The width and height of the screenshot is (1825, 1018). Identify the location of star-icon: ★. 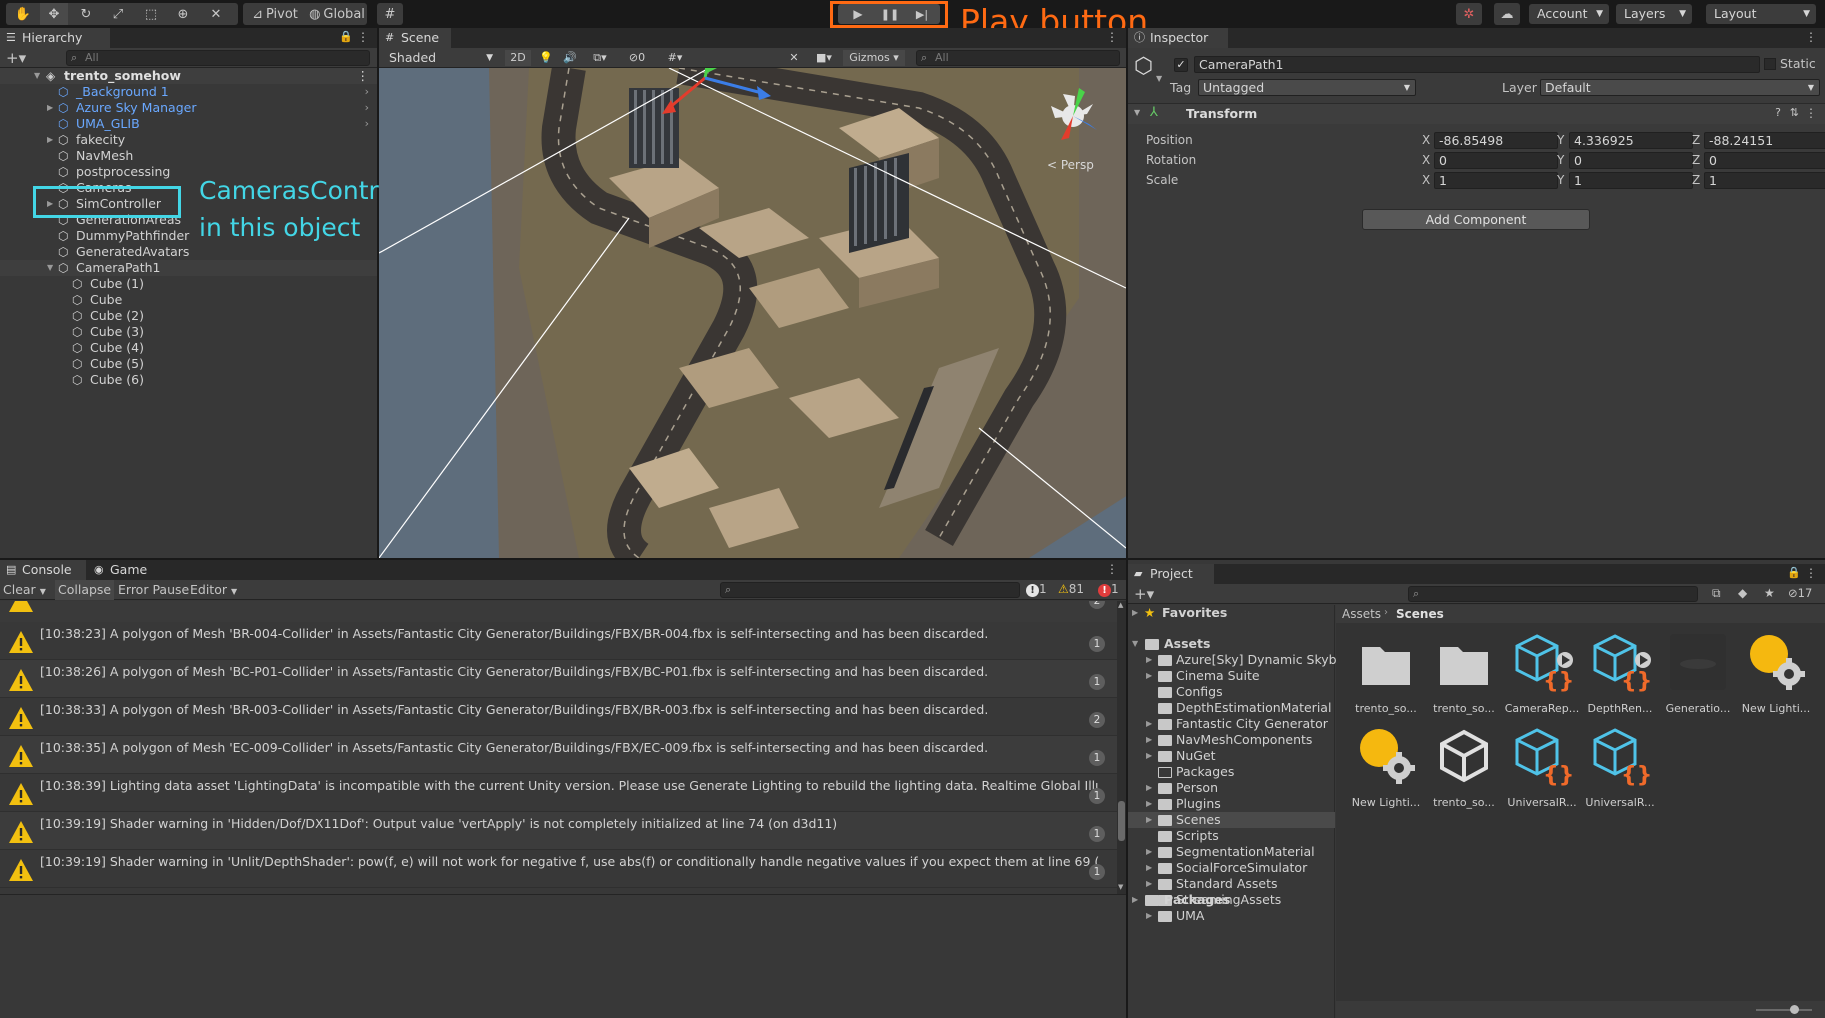
(1769, 593).